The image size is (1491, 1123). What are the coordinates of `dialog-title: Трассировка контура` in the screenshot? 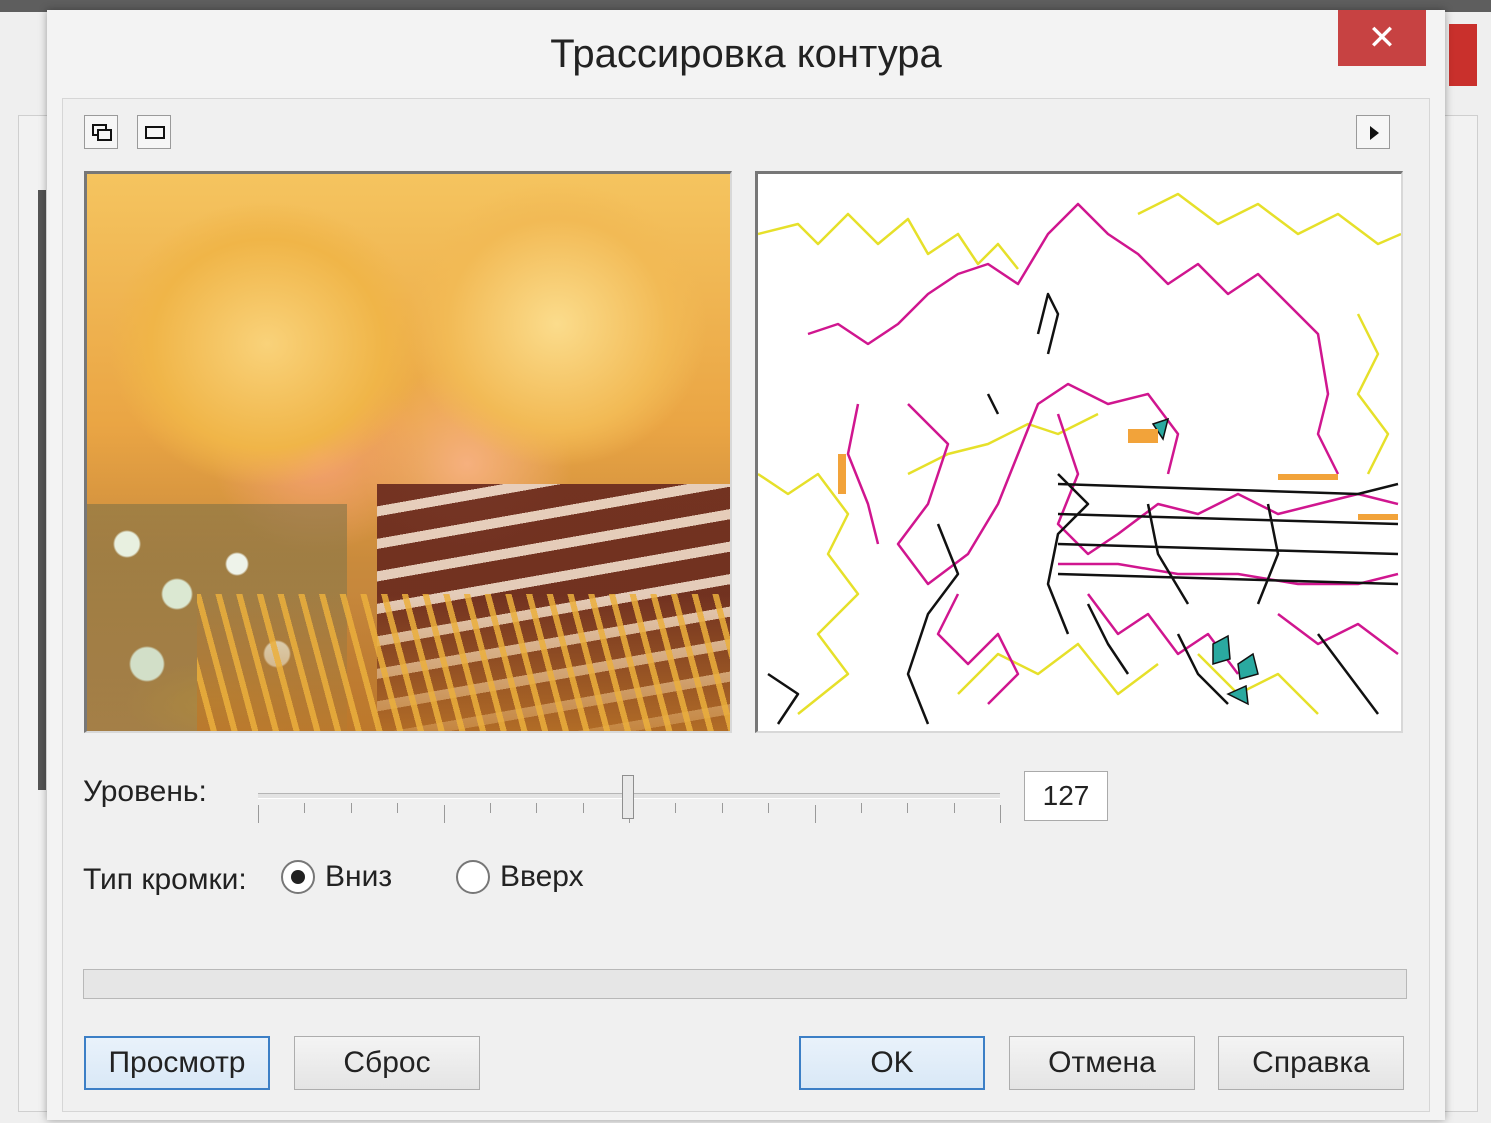 It's located at (746, 54).